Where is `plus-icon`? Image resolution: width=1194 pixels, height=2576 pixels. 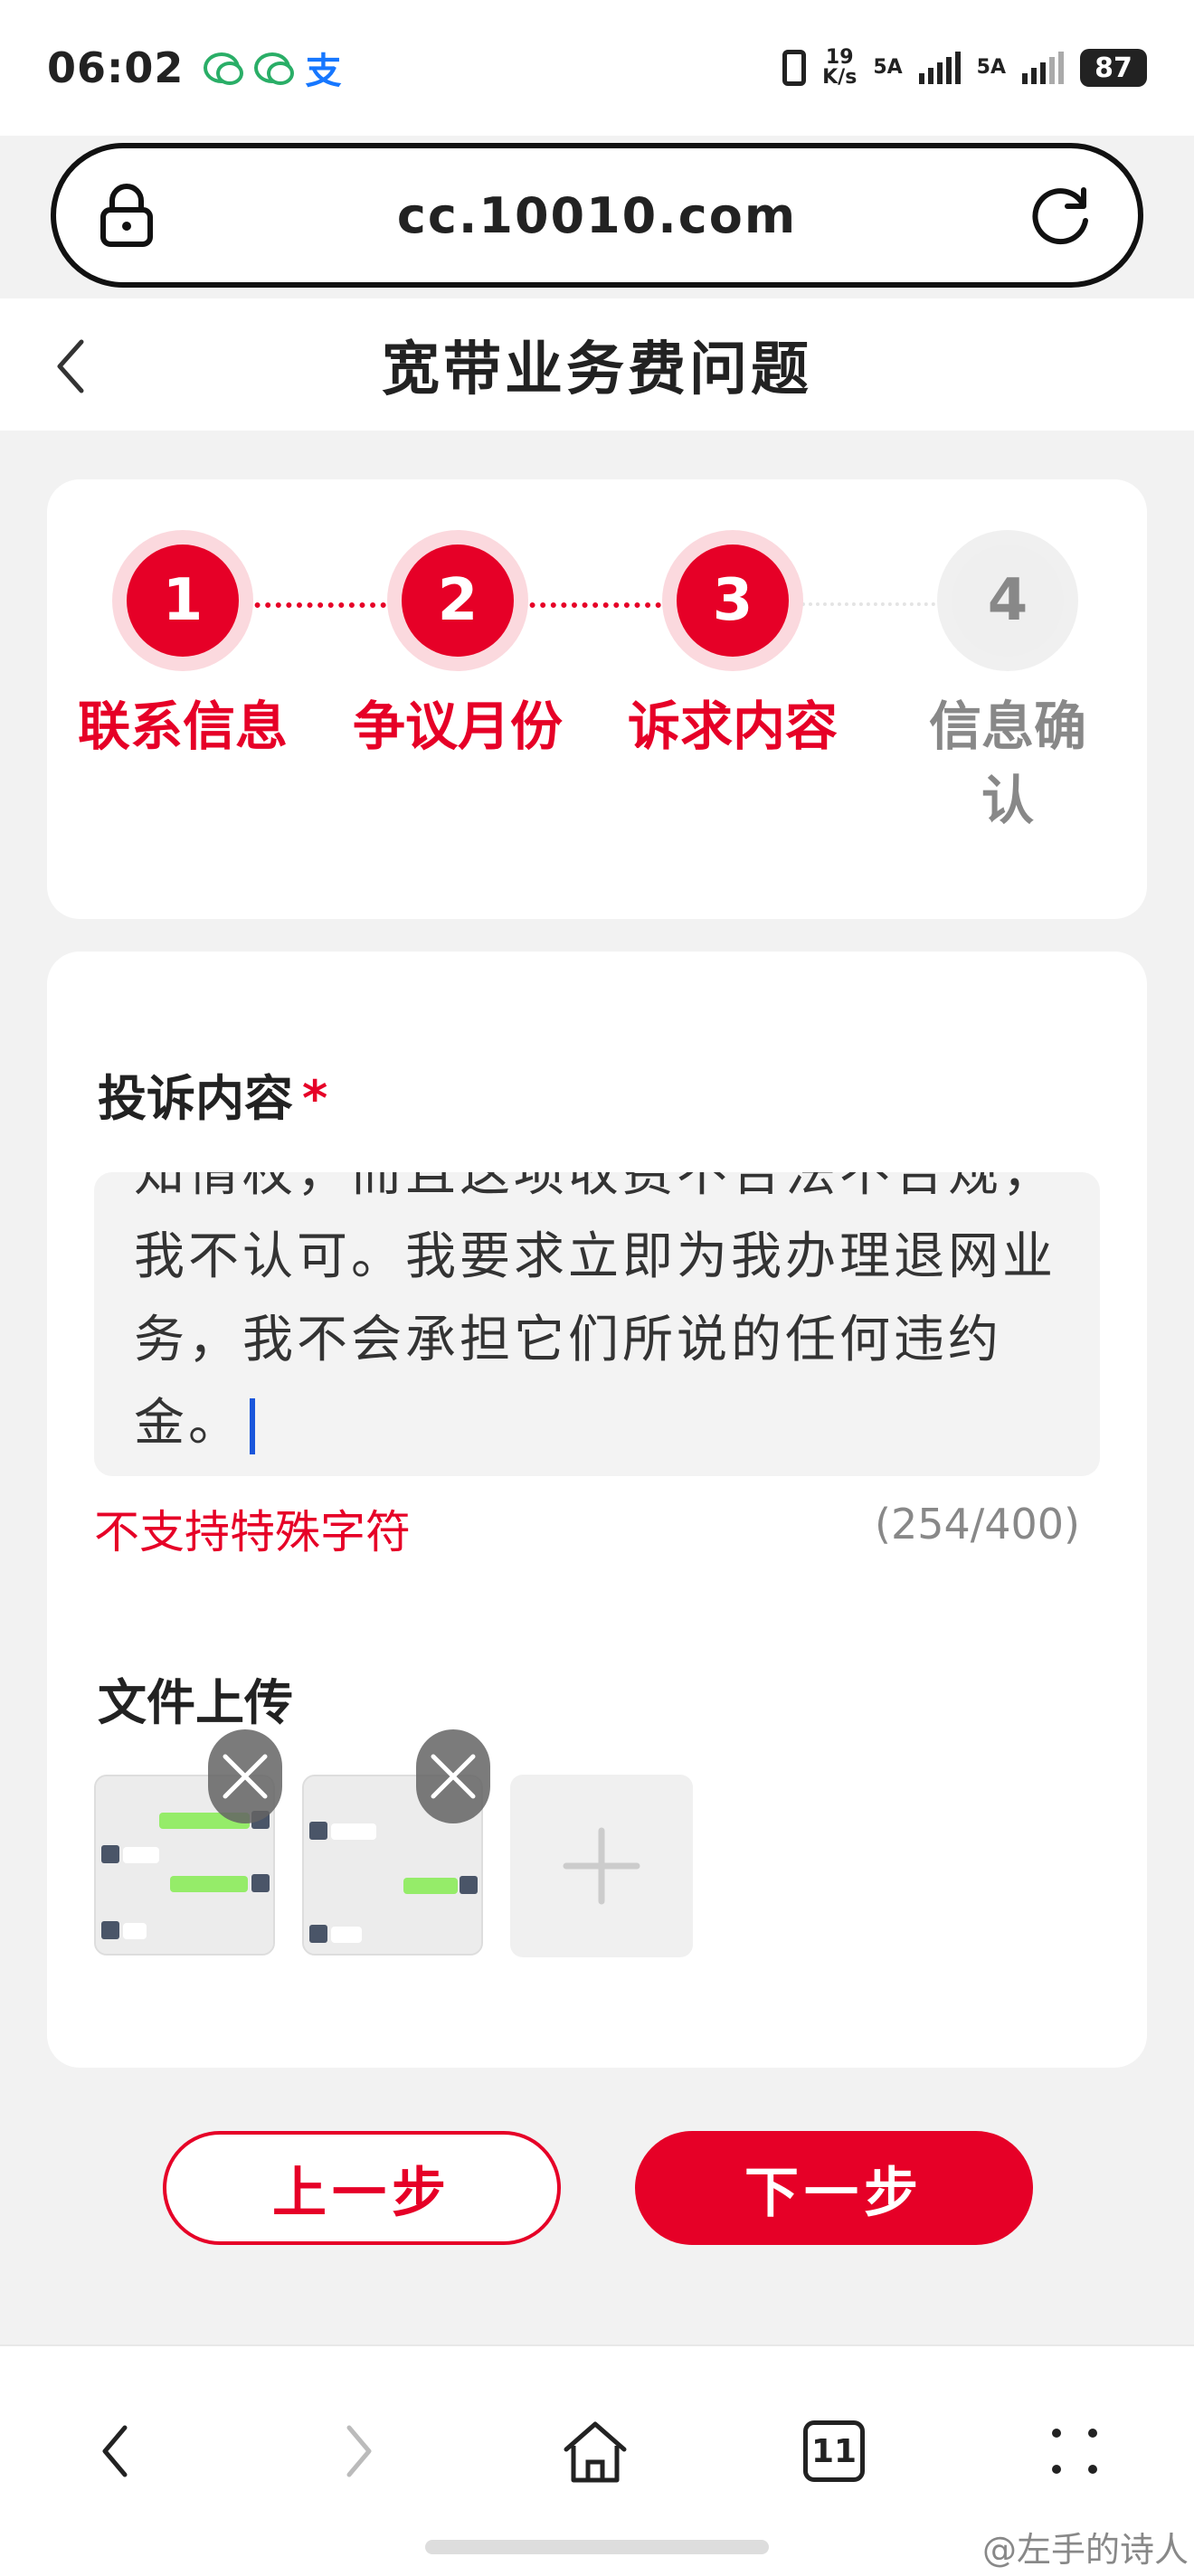
plus-icon is located at coordinates (601, 1866).